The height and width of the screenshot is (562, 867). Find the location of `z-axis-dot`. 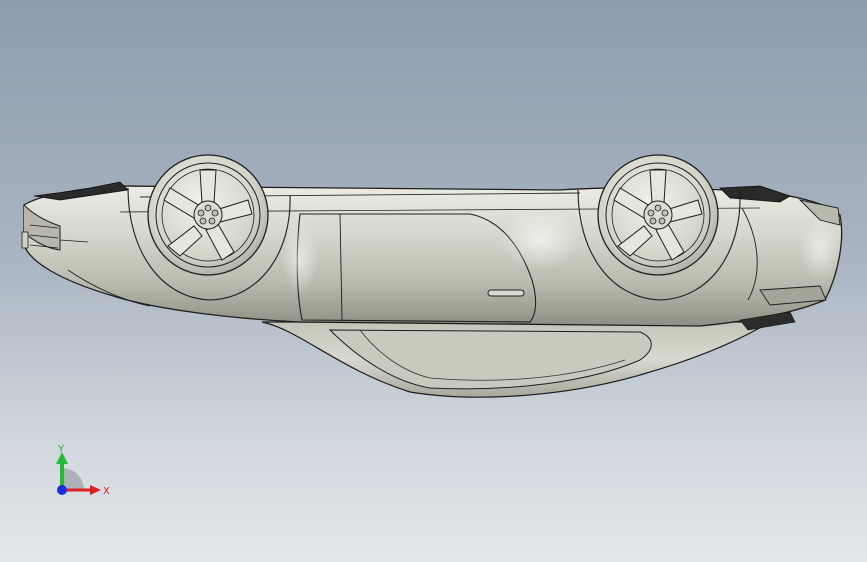

z-axis-dot is located at coordinates (62, 490).